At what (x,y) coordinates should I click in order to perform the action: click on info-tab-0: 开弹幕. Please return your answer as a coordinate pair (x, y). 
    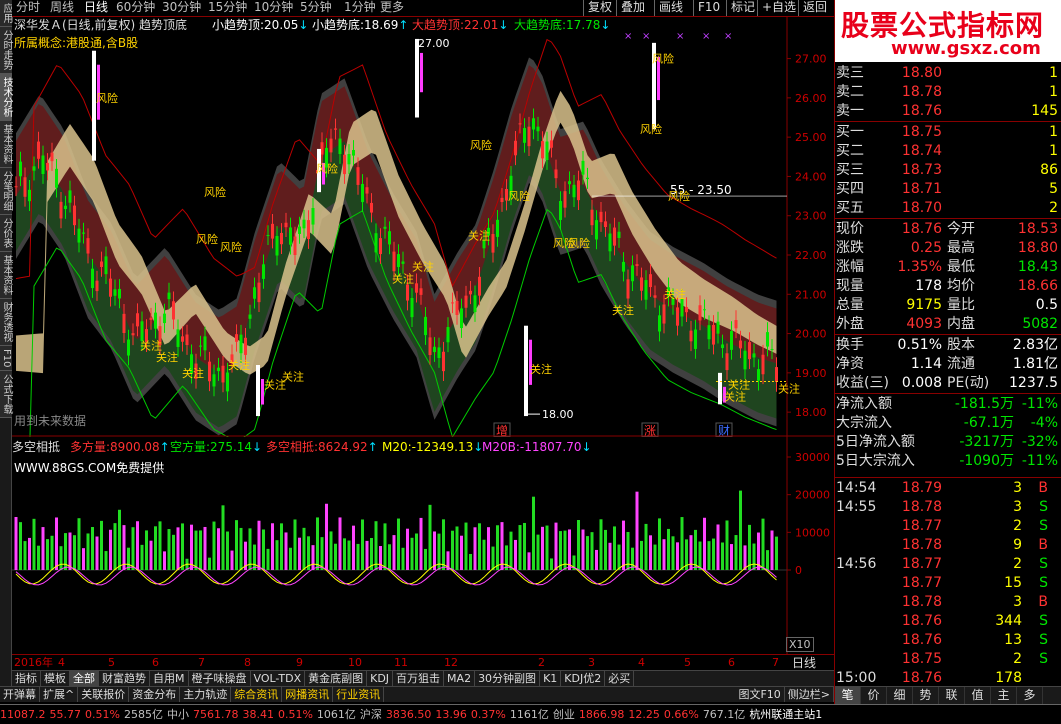
    Looking at the image, I should click on (20, 694).